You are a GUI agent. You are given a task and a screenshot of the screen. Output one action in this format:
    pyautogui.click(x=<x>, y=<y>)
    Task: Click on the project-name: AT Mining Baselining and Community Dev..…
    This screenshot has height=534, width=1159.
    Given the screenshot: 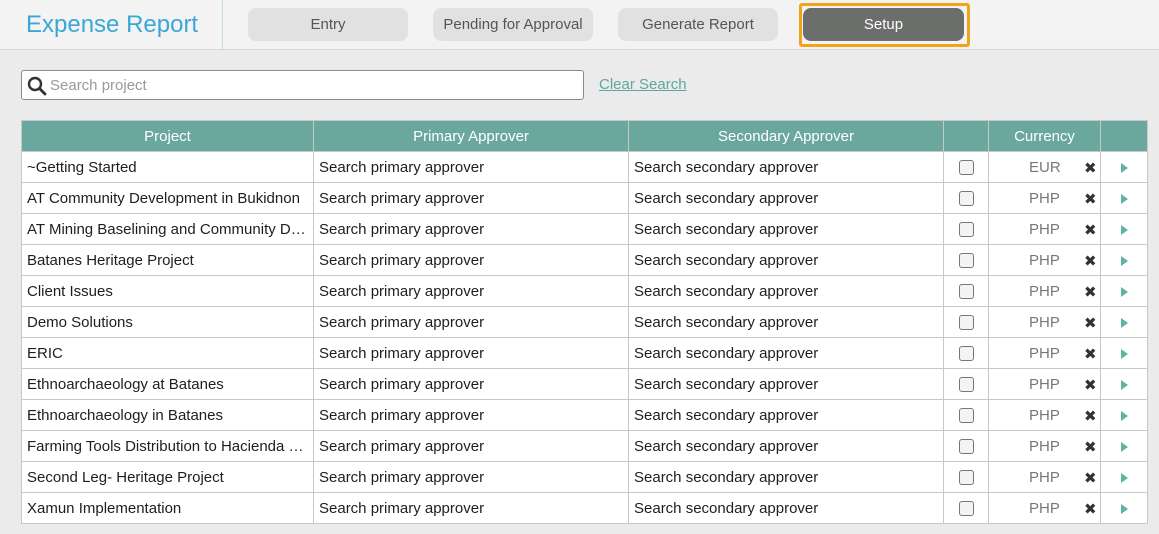 What is the action you would take?
    pyautogui.click(x=167, y=229)
    